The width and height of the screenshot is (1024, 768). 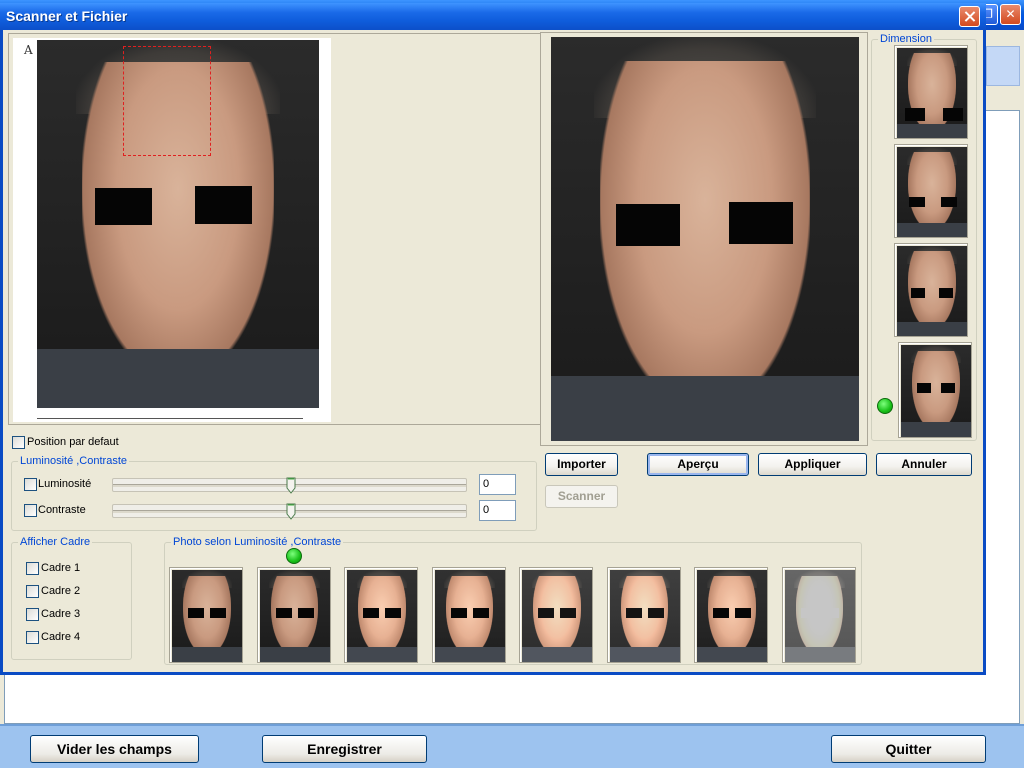 I want to click on brightness-label: Luminosité, so click(x=65, y=484).